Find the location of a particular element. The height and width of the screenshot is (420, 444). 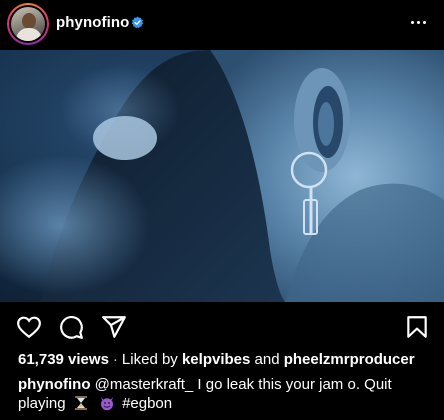

liked-by-user: kelpvibes is located at coordinates (216, 359).